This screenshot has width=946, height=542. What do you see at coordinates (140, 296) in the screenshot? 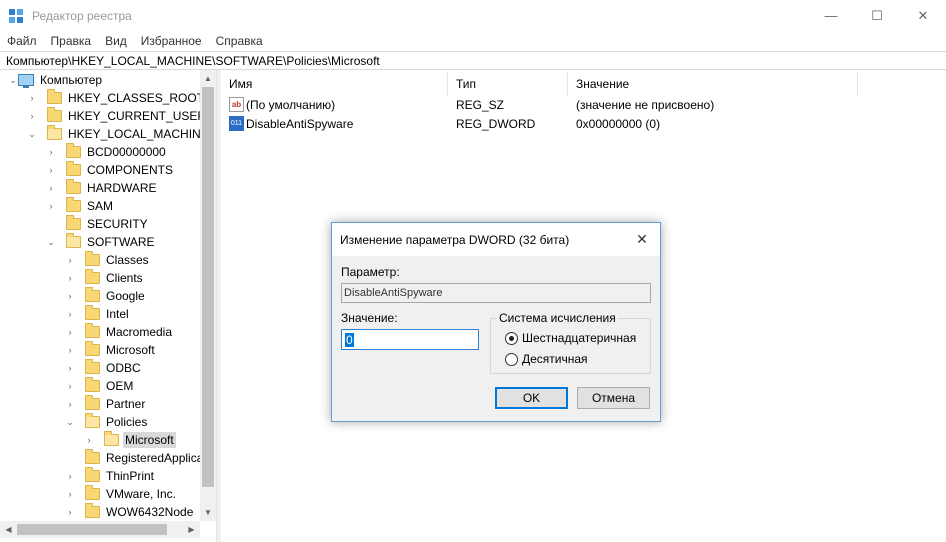
I see `tree-item-google: › Google` at bounding box center [140, 296].